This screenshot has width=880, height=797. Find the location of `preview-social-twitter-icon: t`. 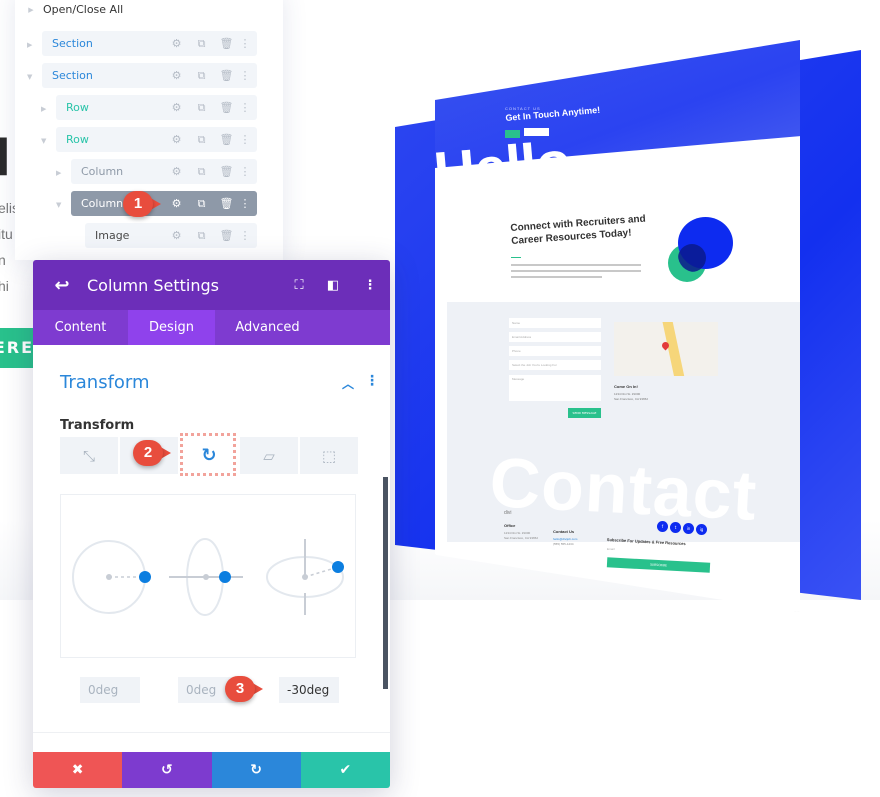

preview-social-twitter-icon: t is located at coordinates (675, 527).